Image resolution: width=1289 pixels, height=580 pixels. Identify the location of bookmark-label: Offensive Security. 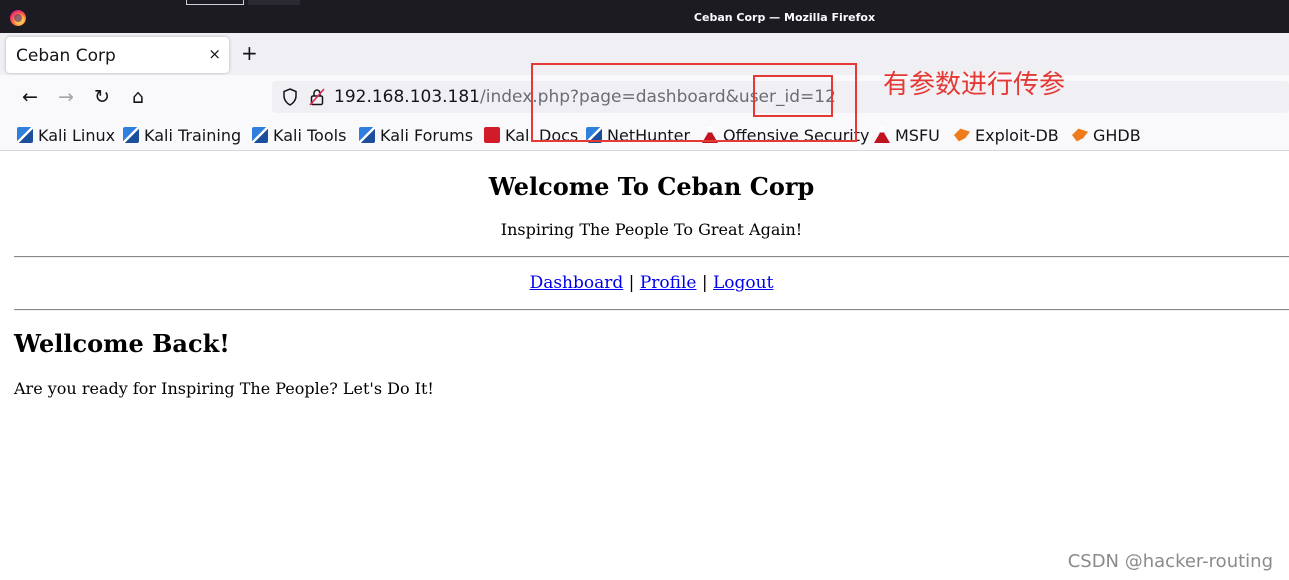
(796, 135).